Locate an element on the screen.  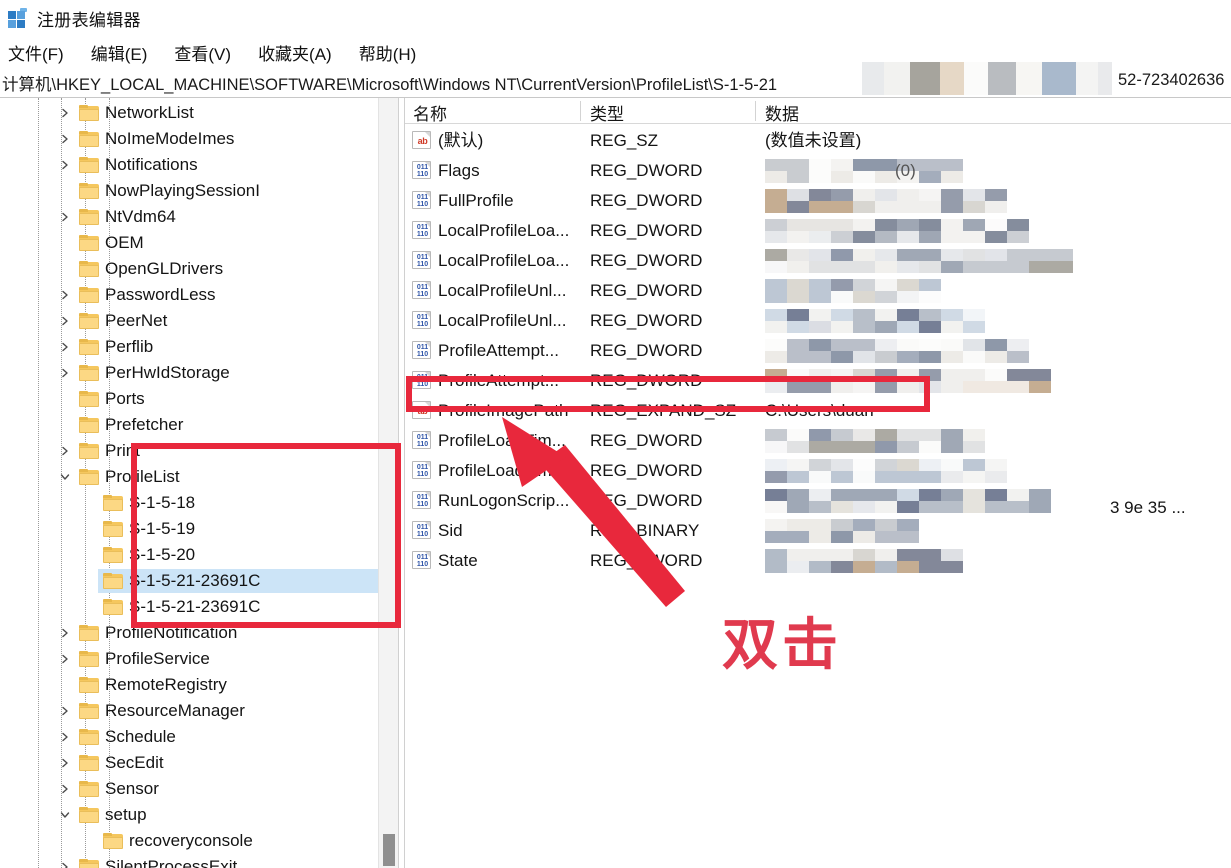
value-row: 011 110 RunLogonScrip... REG_DWORD is located at coordinates (818, 501).